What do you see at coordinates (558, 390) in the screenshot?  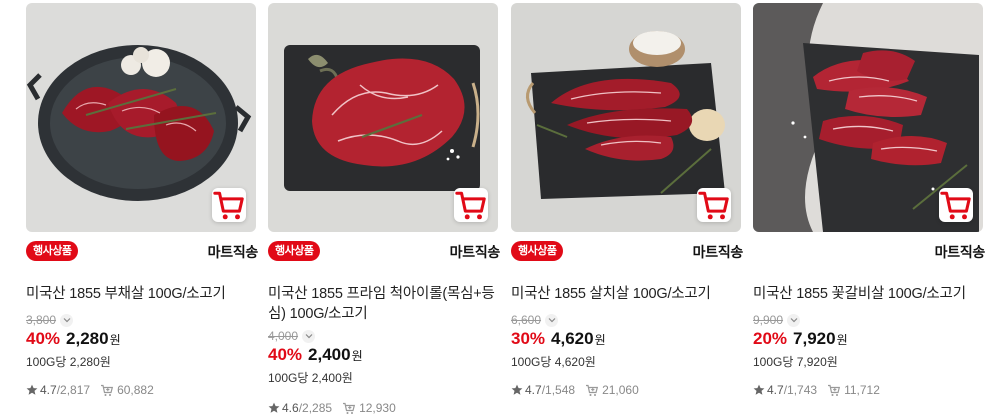 I see `review-count: /1,548` at bounding box center [558, 390].